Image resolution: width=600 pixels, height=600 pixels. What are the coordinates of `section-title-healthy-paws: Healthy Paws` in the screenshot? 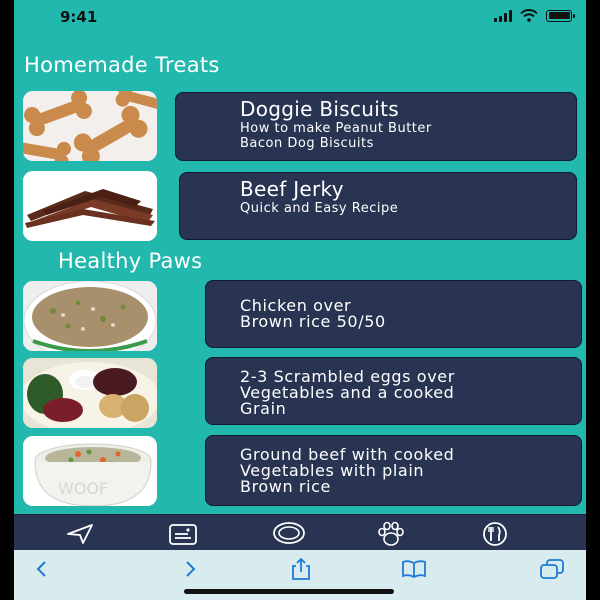 It's located at (130, 261).